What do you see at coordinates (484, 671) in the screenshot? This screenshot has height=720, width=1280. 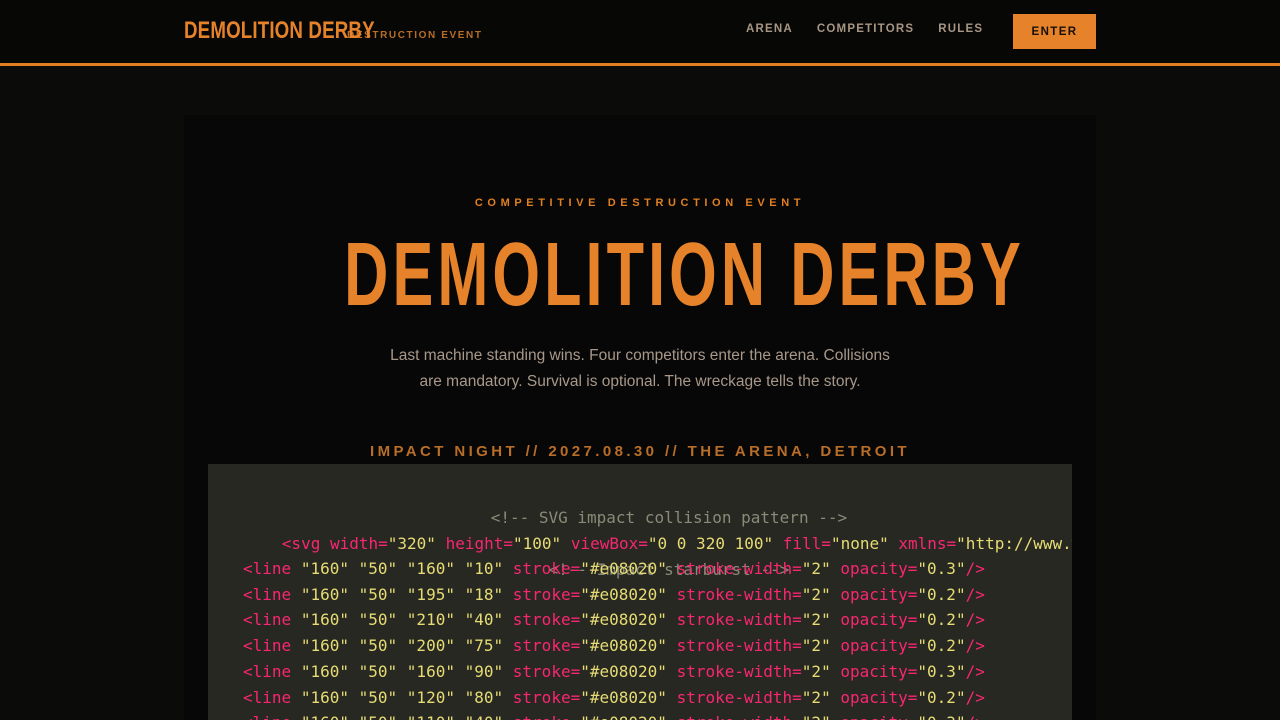 I see `code-value: "90"` at bounding box center [484, 671].